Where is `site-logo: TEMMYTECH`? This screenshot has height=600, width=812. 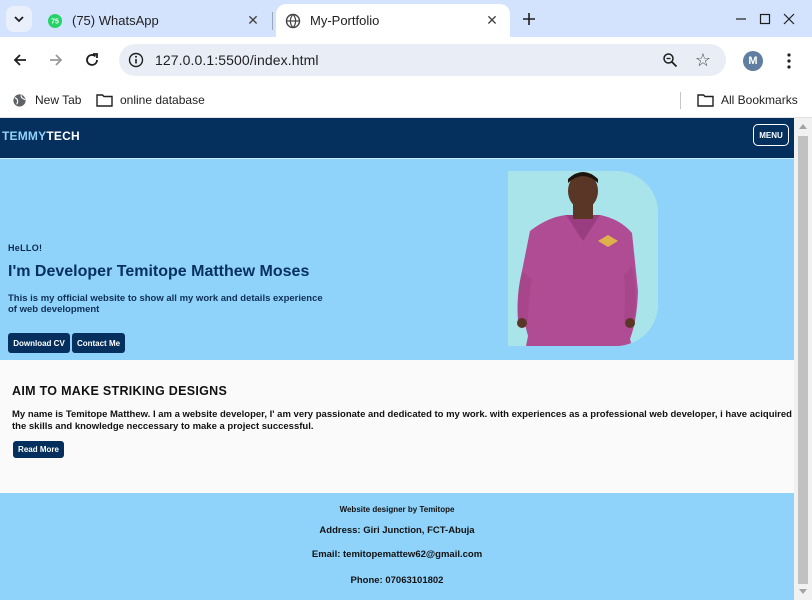
site-logo: TEMMYTECH is located at coordinates (41, 136).